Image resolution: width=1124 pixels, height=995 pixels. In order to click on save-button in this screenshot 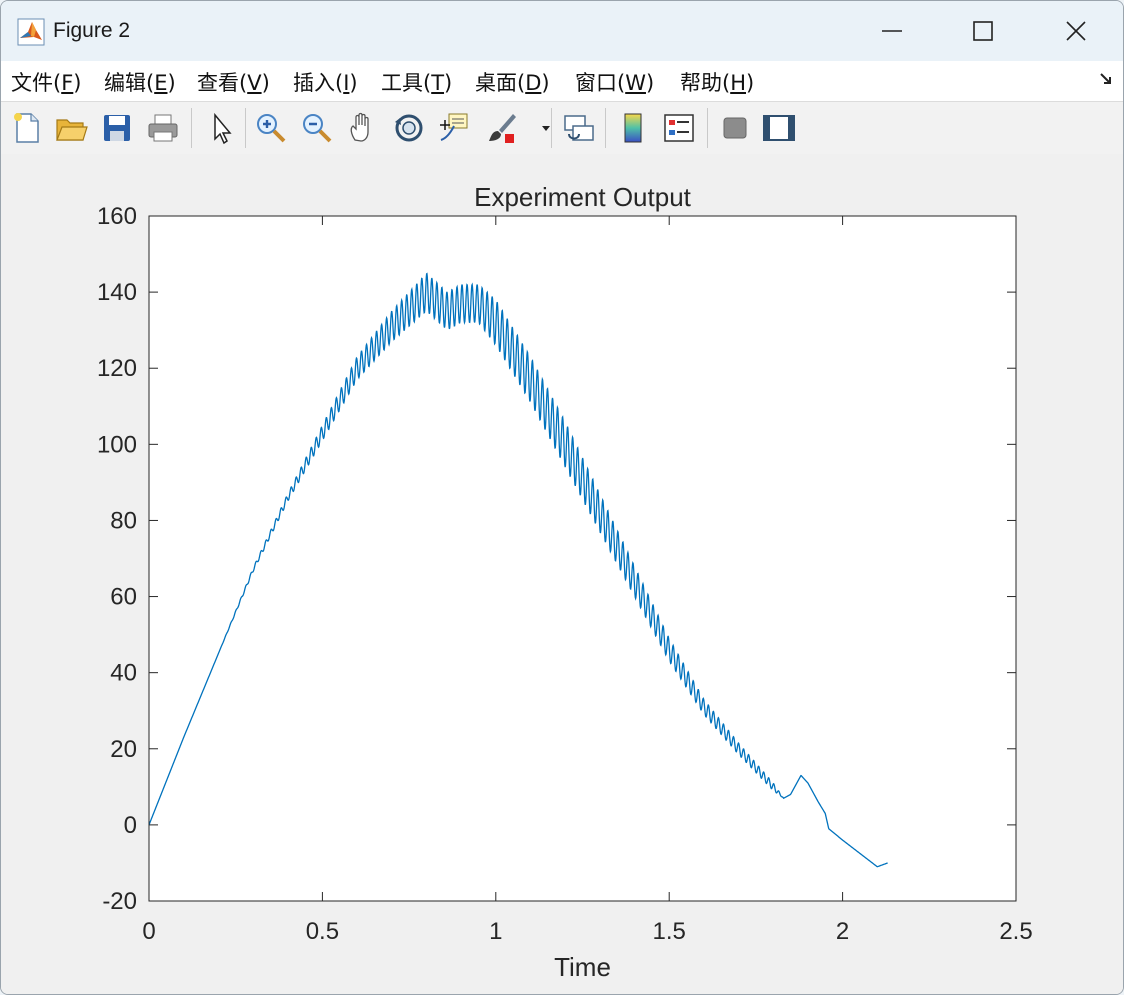, I will do `click(117, 128)`.